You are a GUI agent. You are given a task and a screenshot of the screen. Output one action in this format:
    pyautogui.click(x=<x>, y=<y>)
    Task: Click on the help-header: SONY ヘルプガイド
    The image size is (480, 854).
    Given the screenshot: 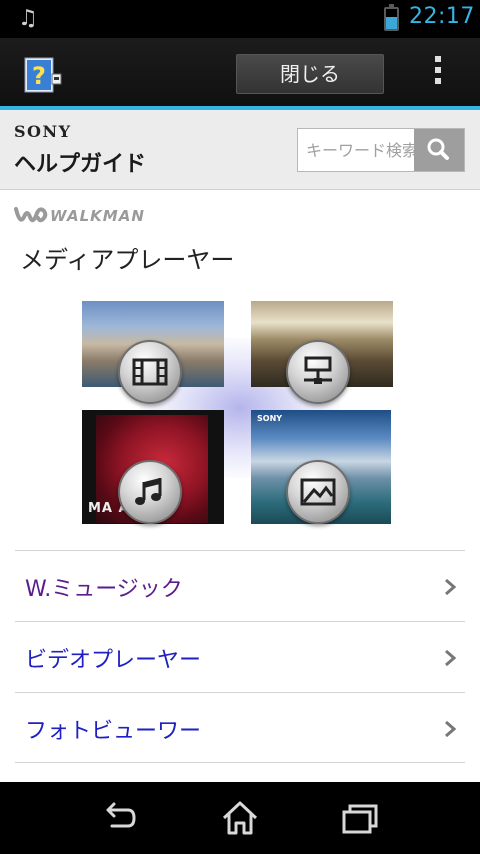 What is the action you would take?
    pyautogui.click(x=240, y=150)
    